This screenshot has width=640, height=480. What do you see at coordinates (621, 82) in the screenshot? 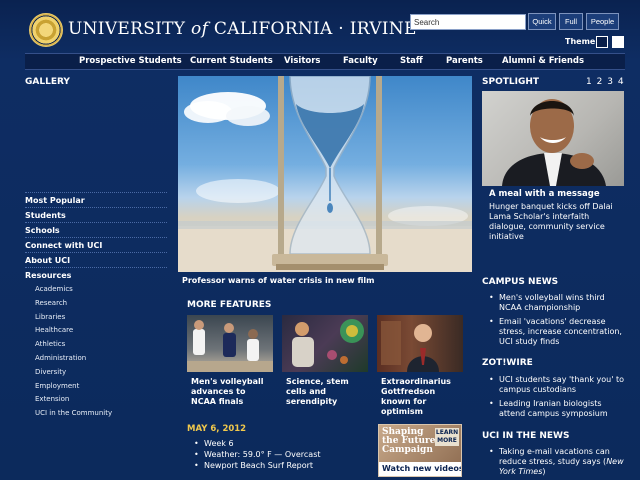
I see `spotlight-page-4: 4` at bounding box center [621, 82].